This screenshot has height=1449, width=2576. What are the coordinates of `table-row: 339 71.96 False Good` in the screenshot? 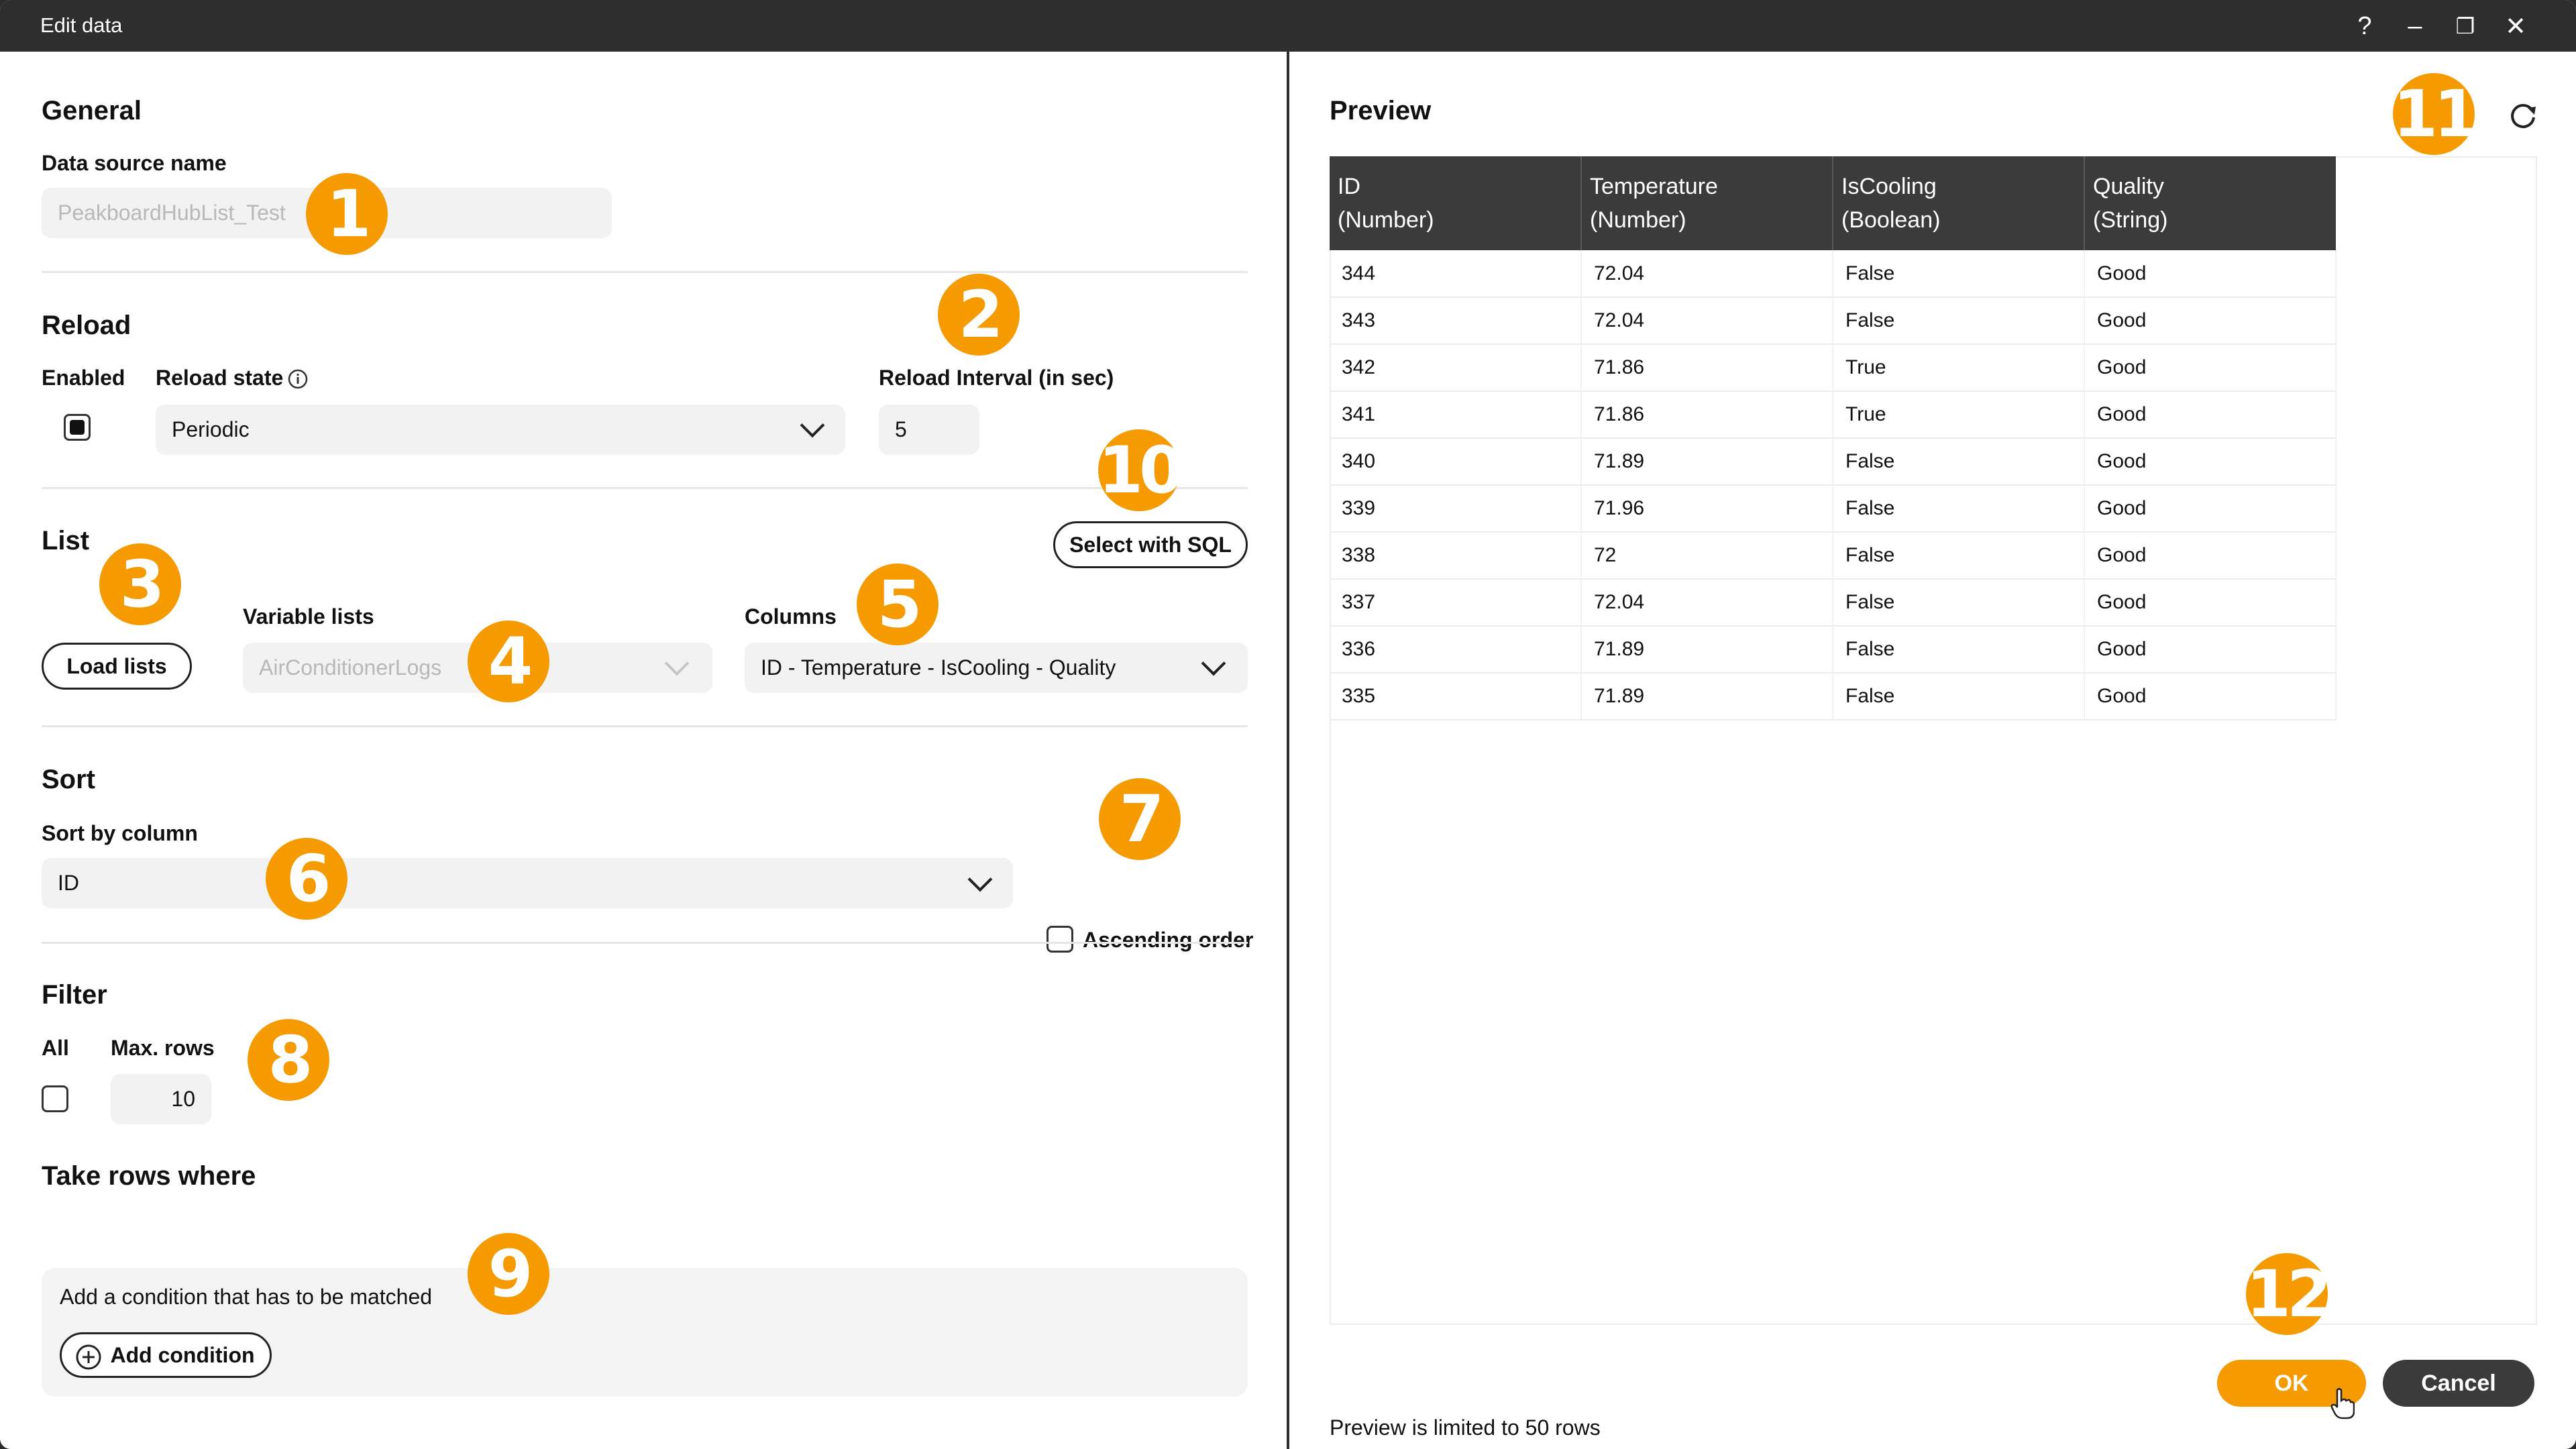 It's located at (1833, 509).